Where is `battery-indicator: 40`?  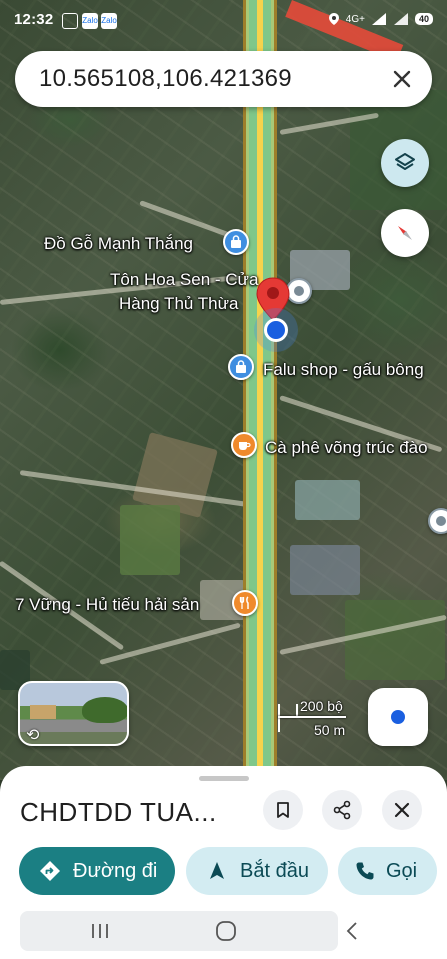
battery-indicator: 40 is located at coordinates (423, 19).